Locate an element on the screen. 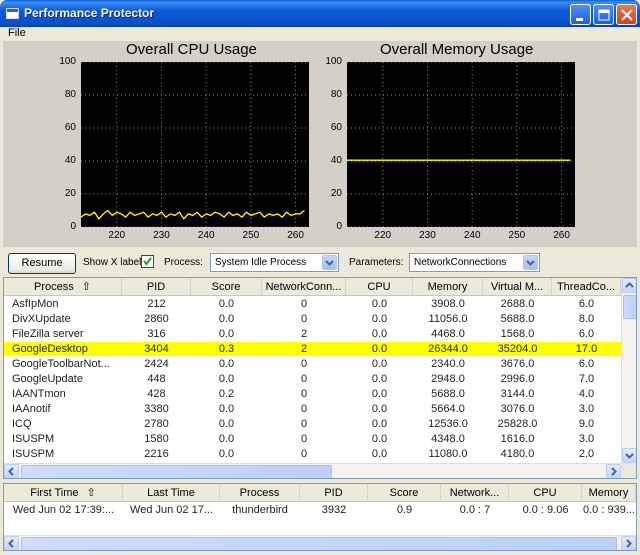 This screenshot has width=640, height=555. event-col-header: Memory is located at coordinates (609, 493).